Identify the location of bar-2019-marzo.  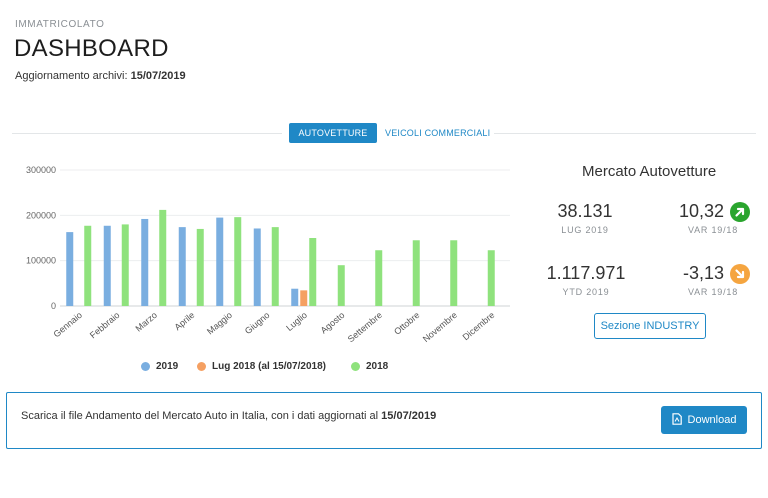
(145, 262).